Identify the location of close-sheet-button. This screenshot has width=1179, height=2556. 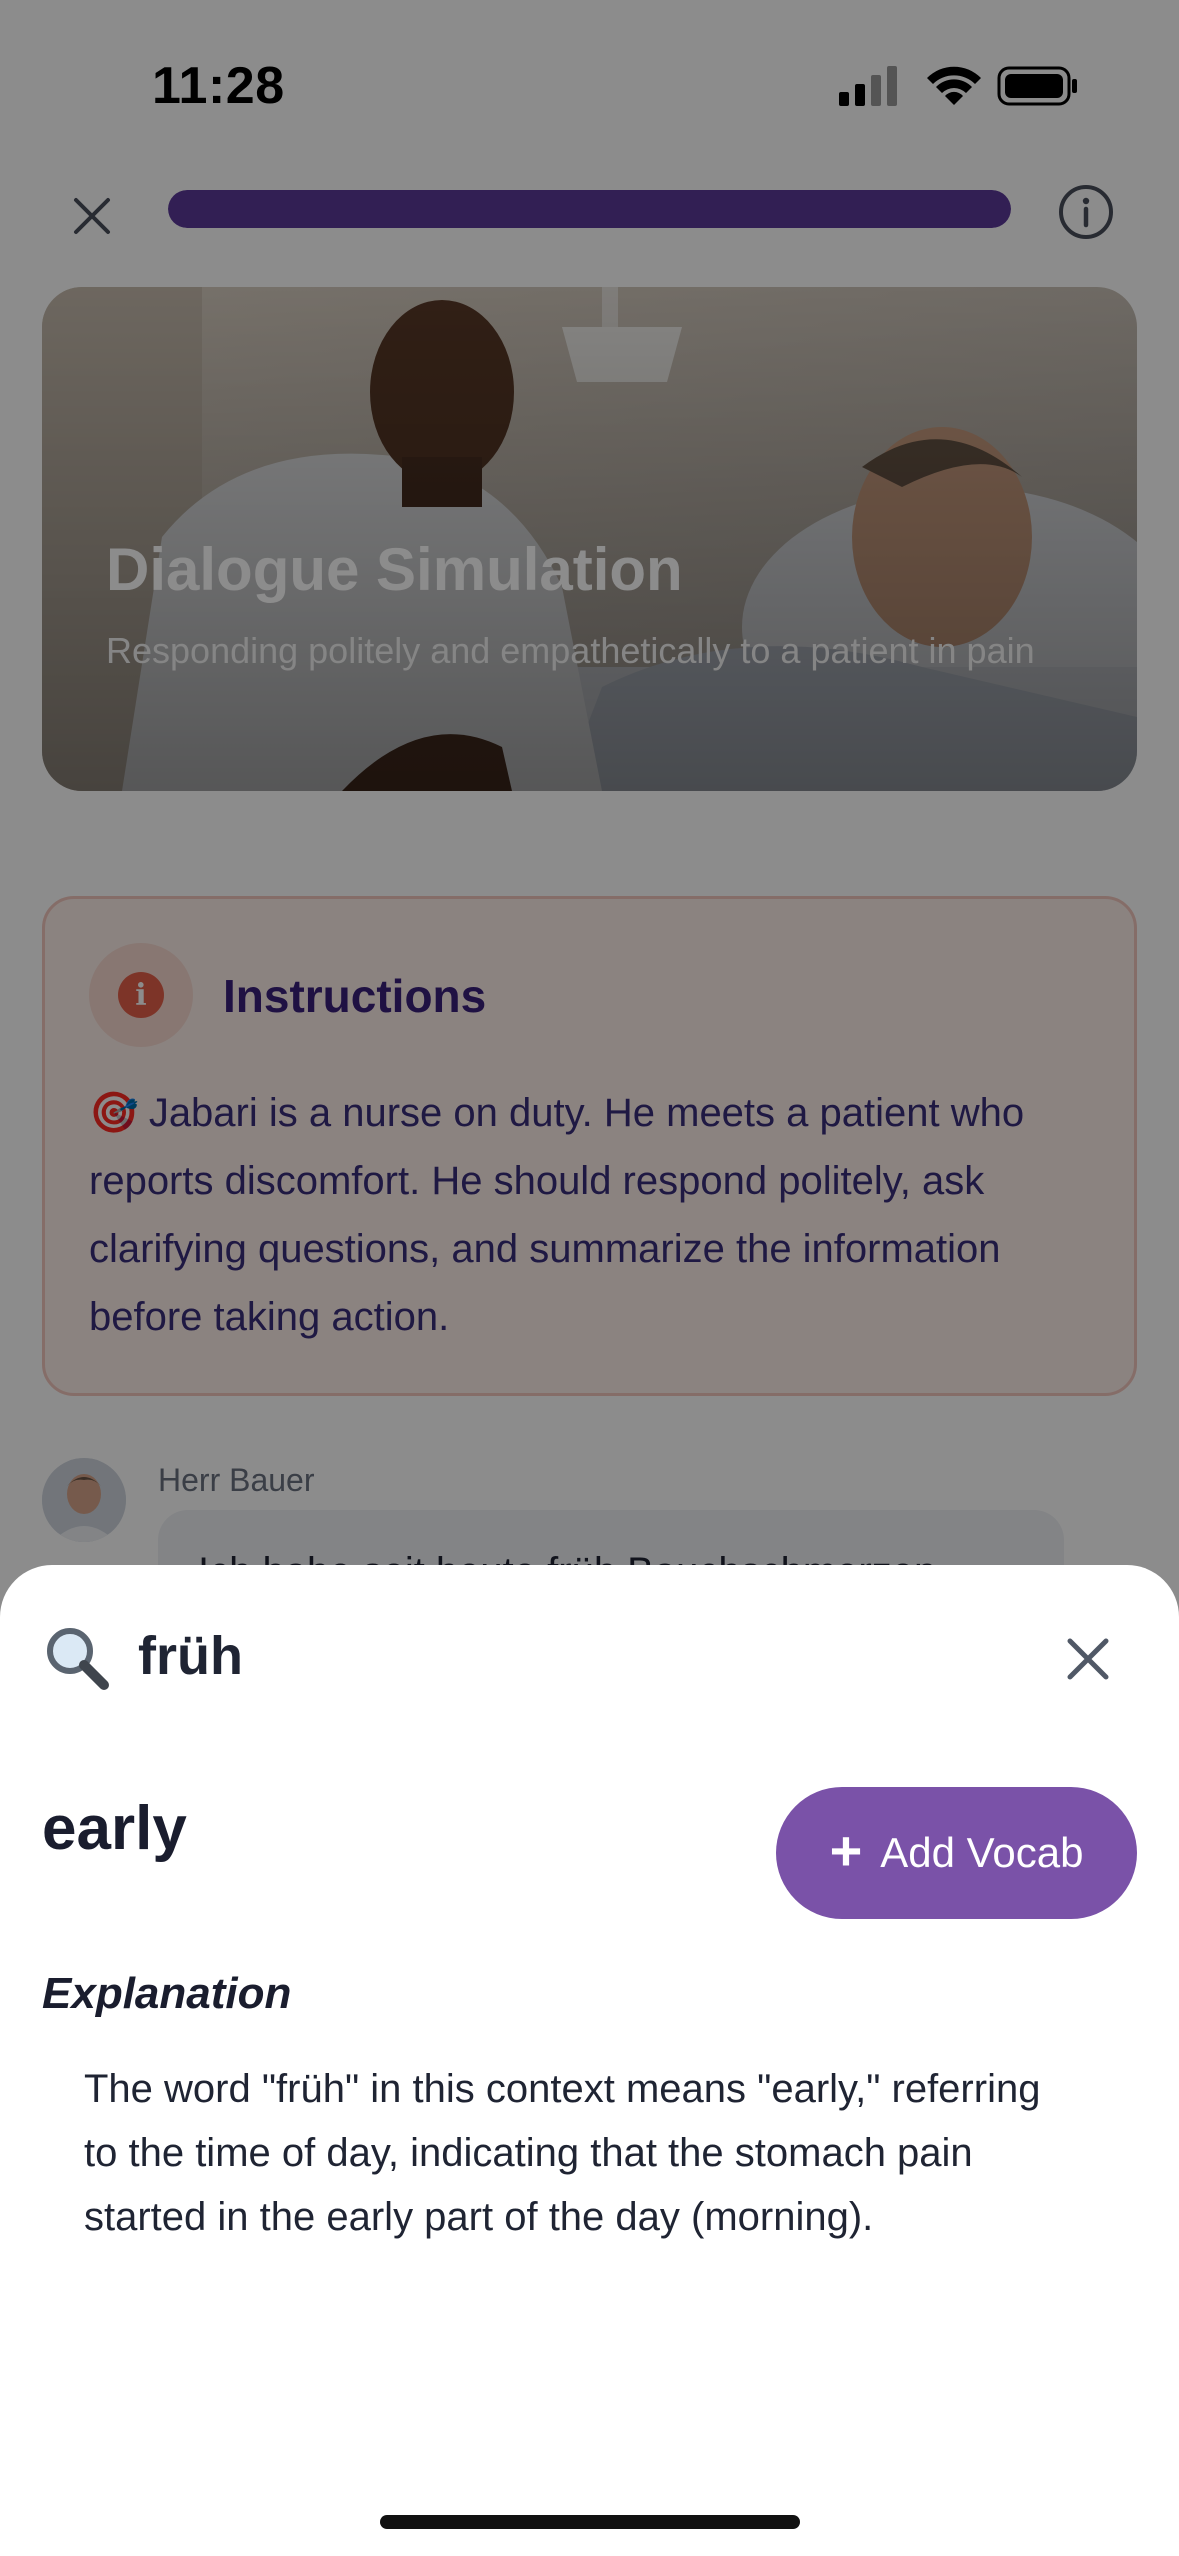
(1088, 1659).